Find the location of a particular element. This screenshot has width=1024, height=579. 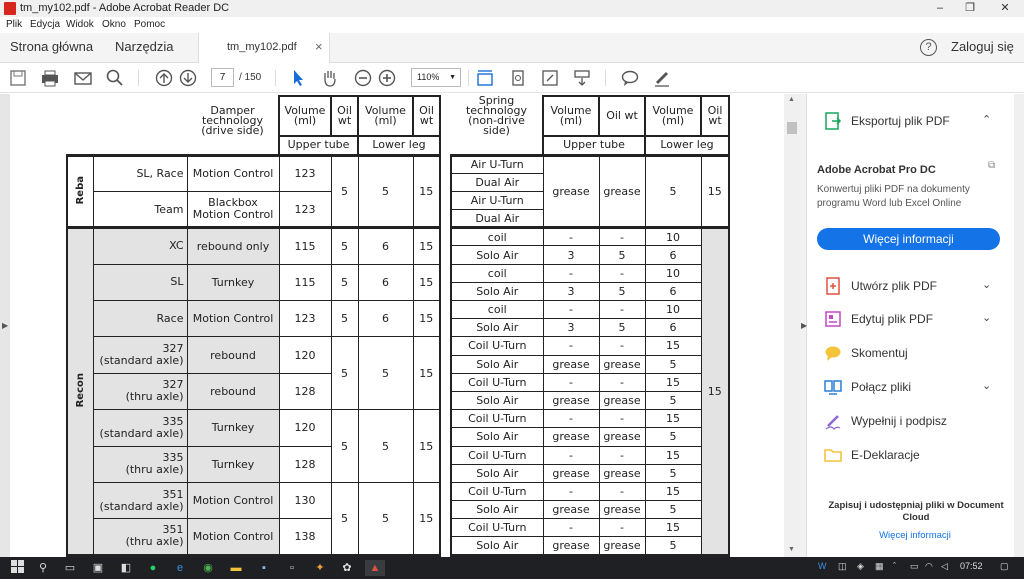

edge-icon: e is located at coordinates (180, 568).